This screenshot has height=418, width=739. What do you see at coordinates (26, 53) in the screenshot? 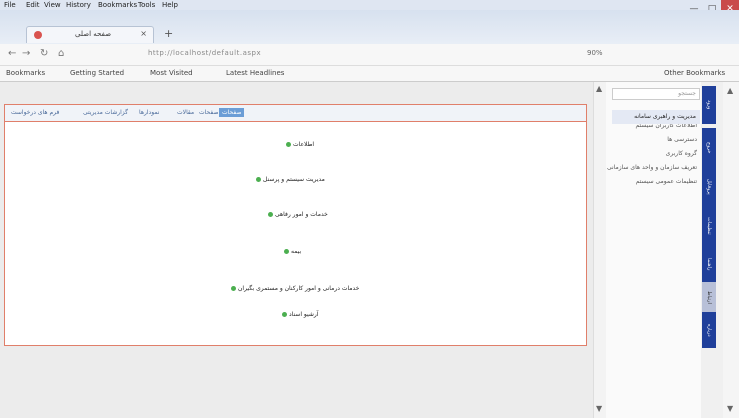
I see `forward-icon: →` at bounding box center [26, 53].